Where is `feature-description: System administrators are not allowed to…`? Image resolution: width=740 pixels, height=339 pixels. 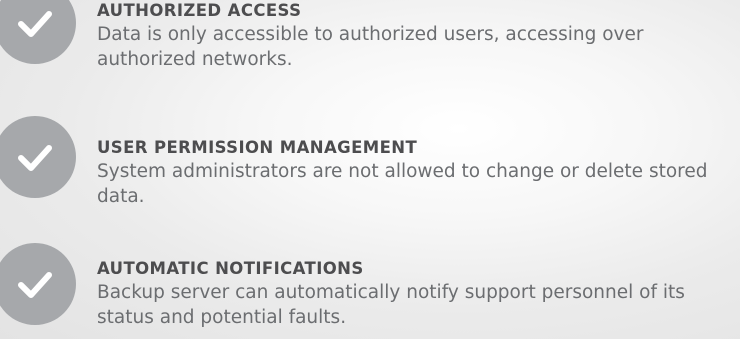
feature-description: System administrators are not allowed to… is located at coordinates (402, 184).